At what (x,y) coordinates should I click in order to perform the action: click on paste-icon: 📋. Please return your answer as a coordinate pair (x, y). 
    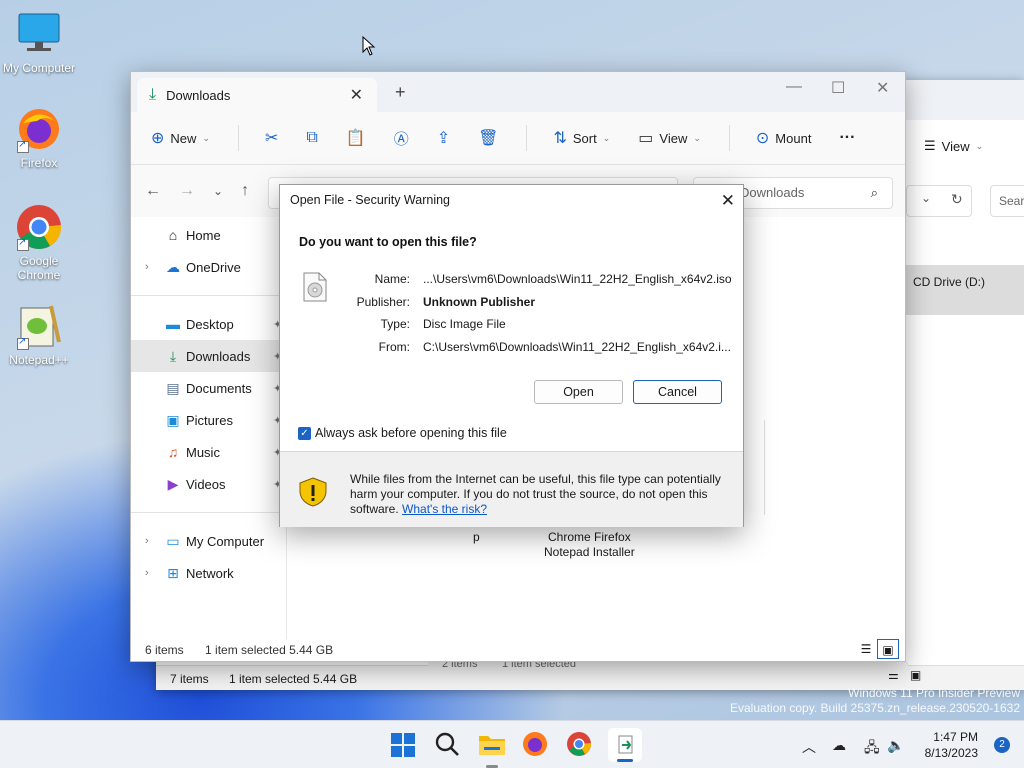
    Looking at the image, I should click on (356, 138).